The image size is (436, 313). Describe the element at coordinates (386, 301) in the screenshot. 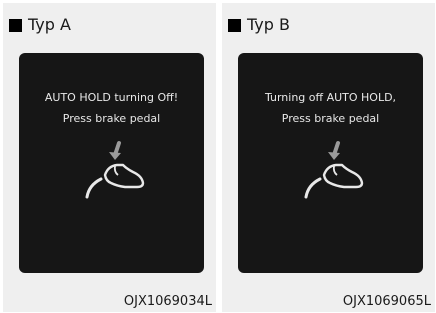

I see `image-code: OJX1069065L` at that location.